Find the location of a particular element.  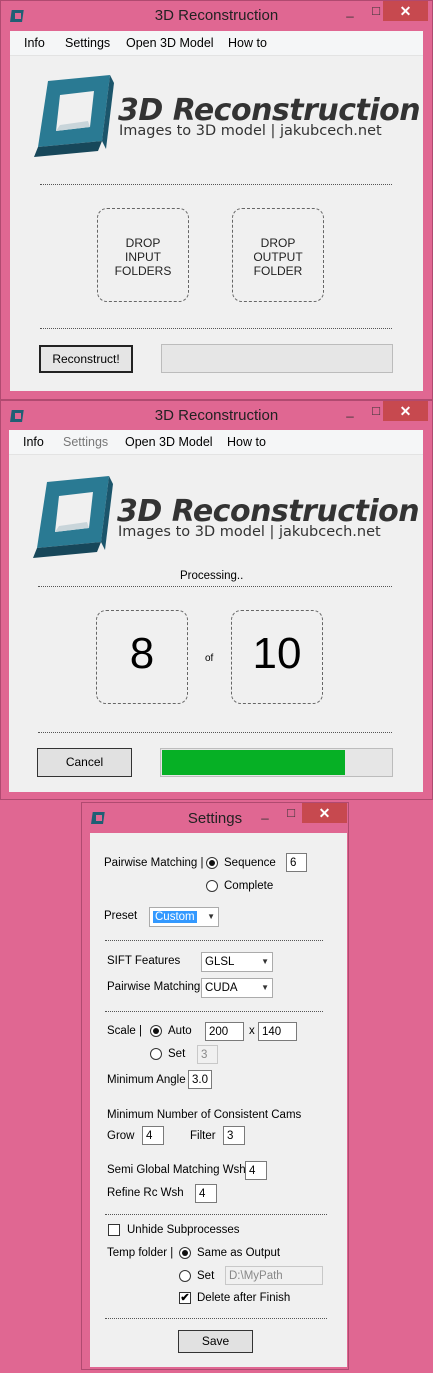

save-button: Save is located at coordinates (215, 1341).